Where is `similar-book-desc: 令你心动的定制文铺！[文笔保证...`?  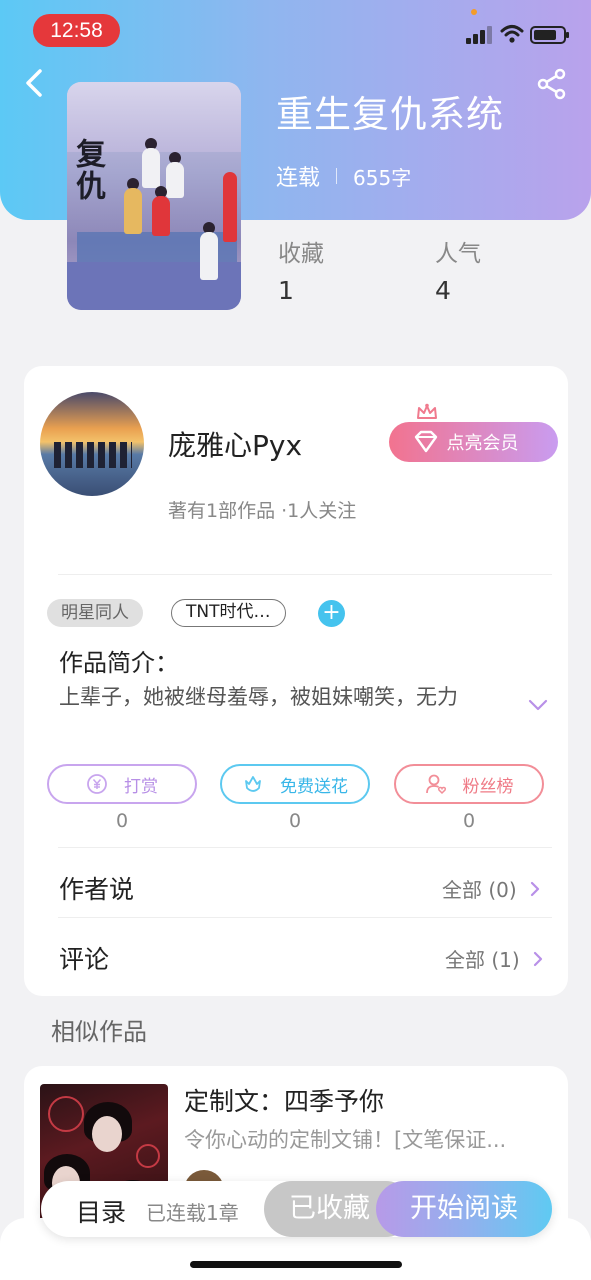
similar-book-desc: 令你心动的定制文铺！[文笔保证... is located at coordinates (345, 1140).